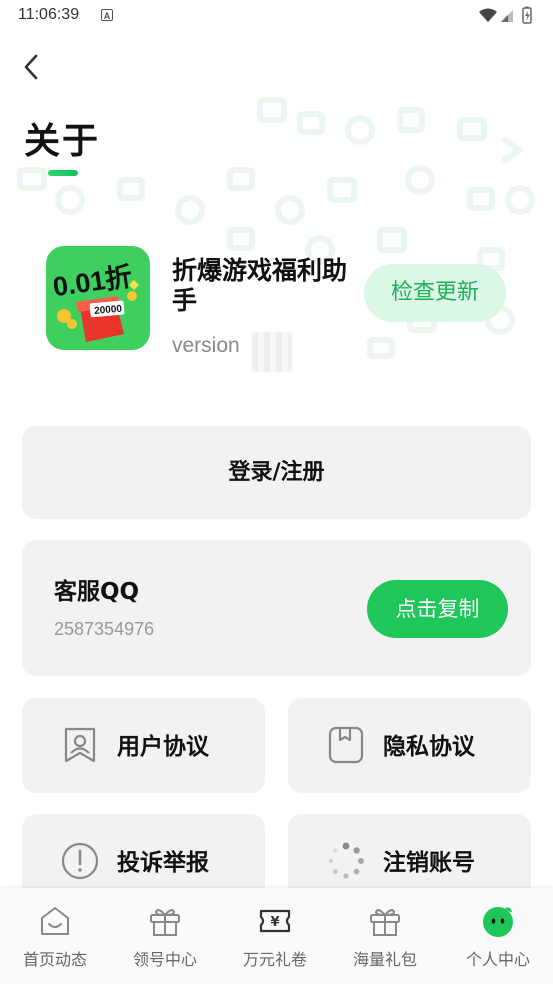  Describe the element at coordinates (435, 293) in the screenshot. I see `check-update-button: 检查更新` at that location.